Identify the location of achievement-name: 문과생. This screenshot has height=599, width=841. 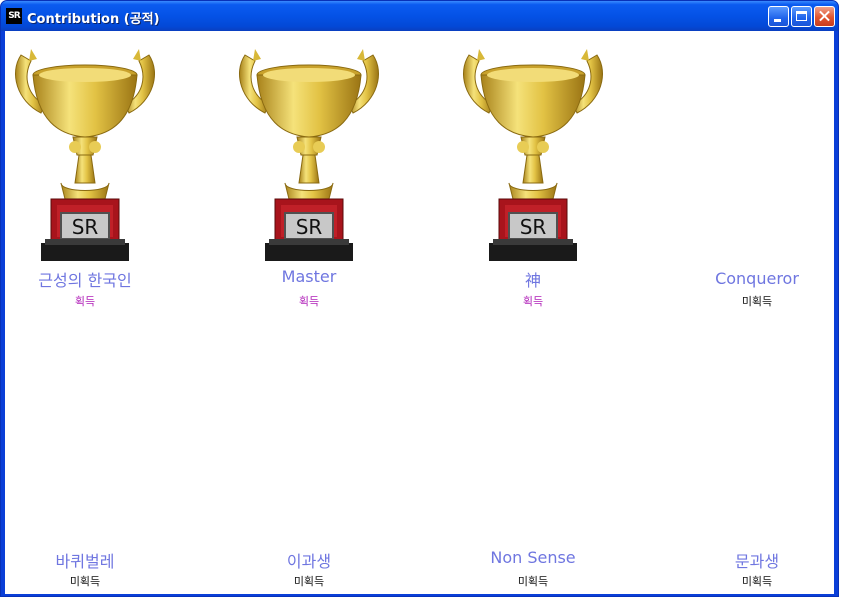
(757, 561).